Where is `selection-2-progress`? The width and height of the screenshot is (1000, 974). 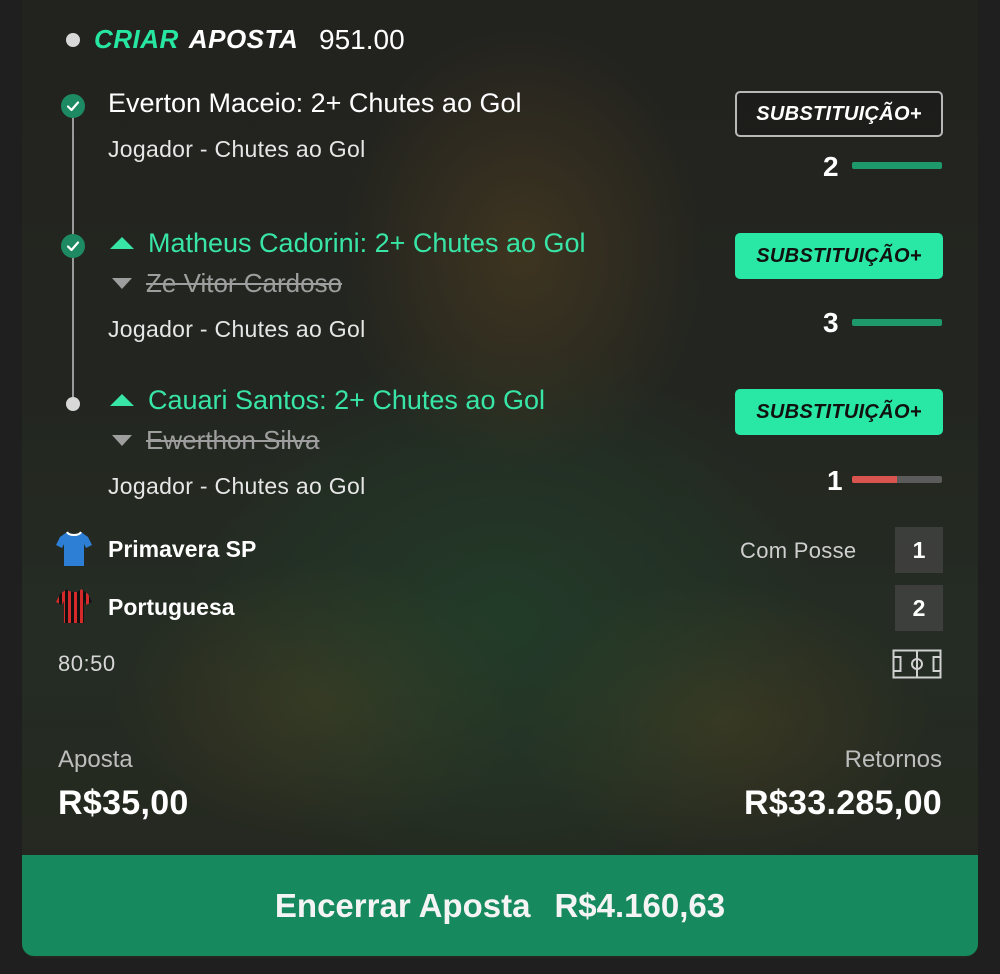 selection-2-progress is located at coordinates (897, 322).